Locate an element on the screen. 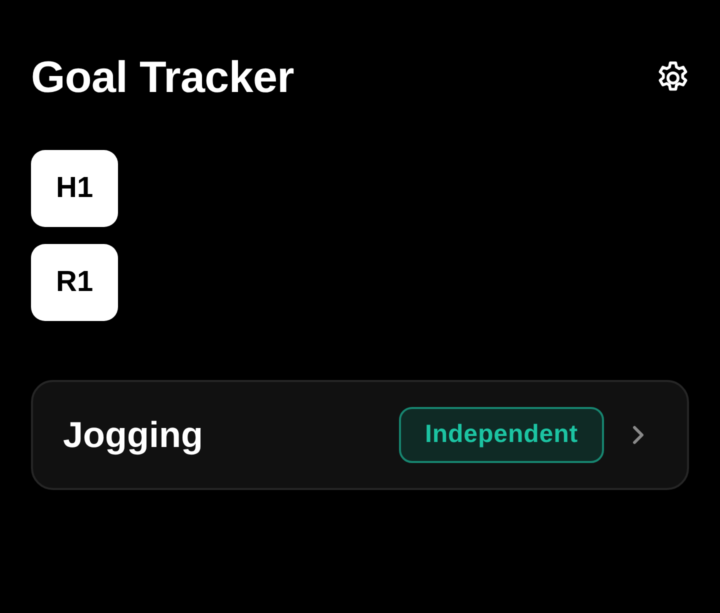 This screenshot has width=720, height=613. status-badge: Independent is located at coordinates (501, 434).